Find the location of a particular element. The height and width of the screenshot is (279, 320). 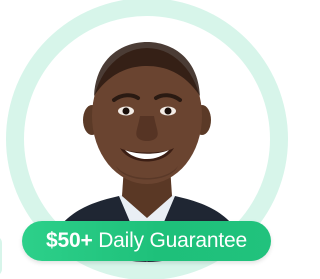

badge-label: Daily Guarantee is located at coordinates (172, 240).